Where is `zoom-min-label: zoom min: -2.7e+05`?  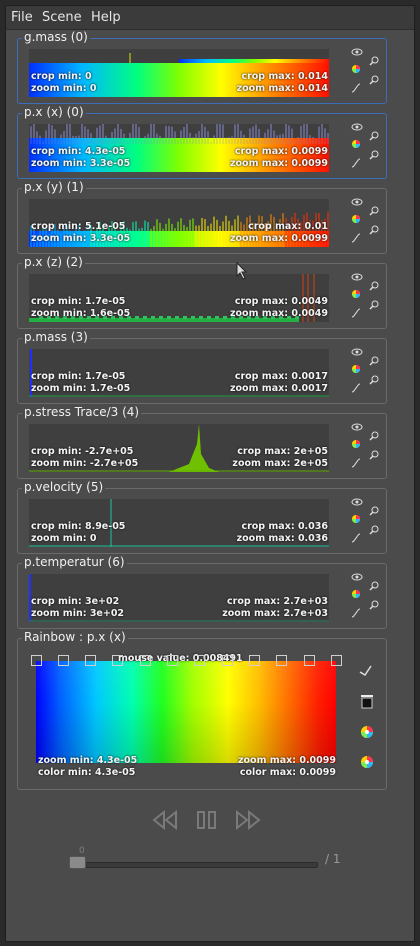 zoom-min-label: zoom min: -2.7e+05 is located at coordinates (85, 463).